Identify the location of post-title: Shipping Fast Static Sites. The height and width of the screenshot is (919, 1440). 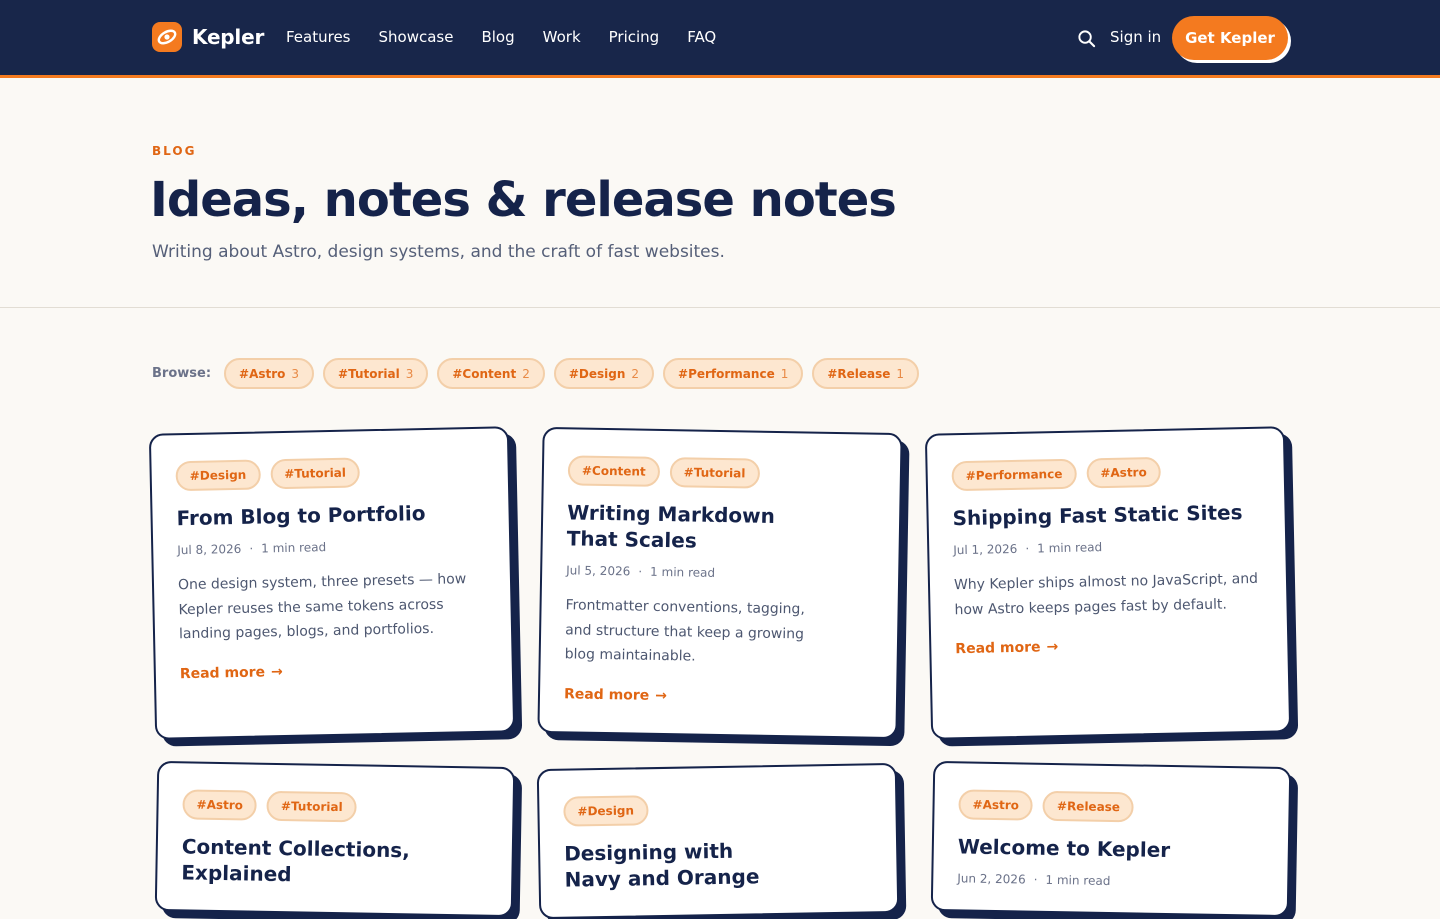
(1106, 515).